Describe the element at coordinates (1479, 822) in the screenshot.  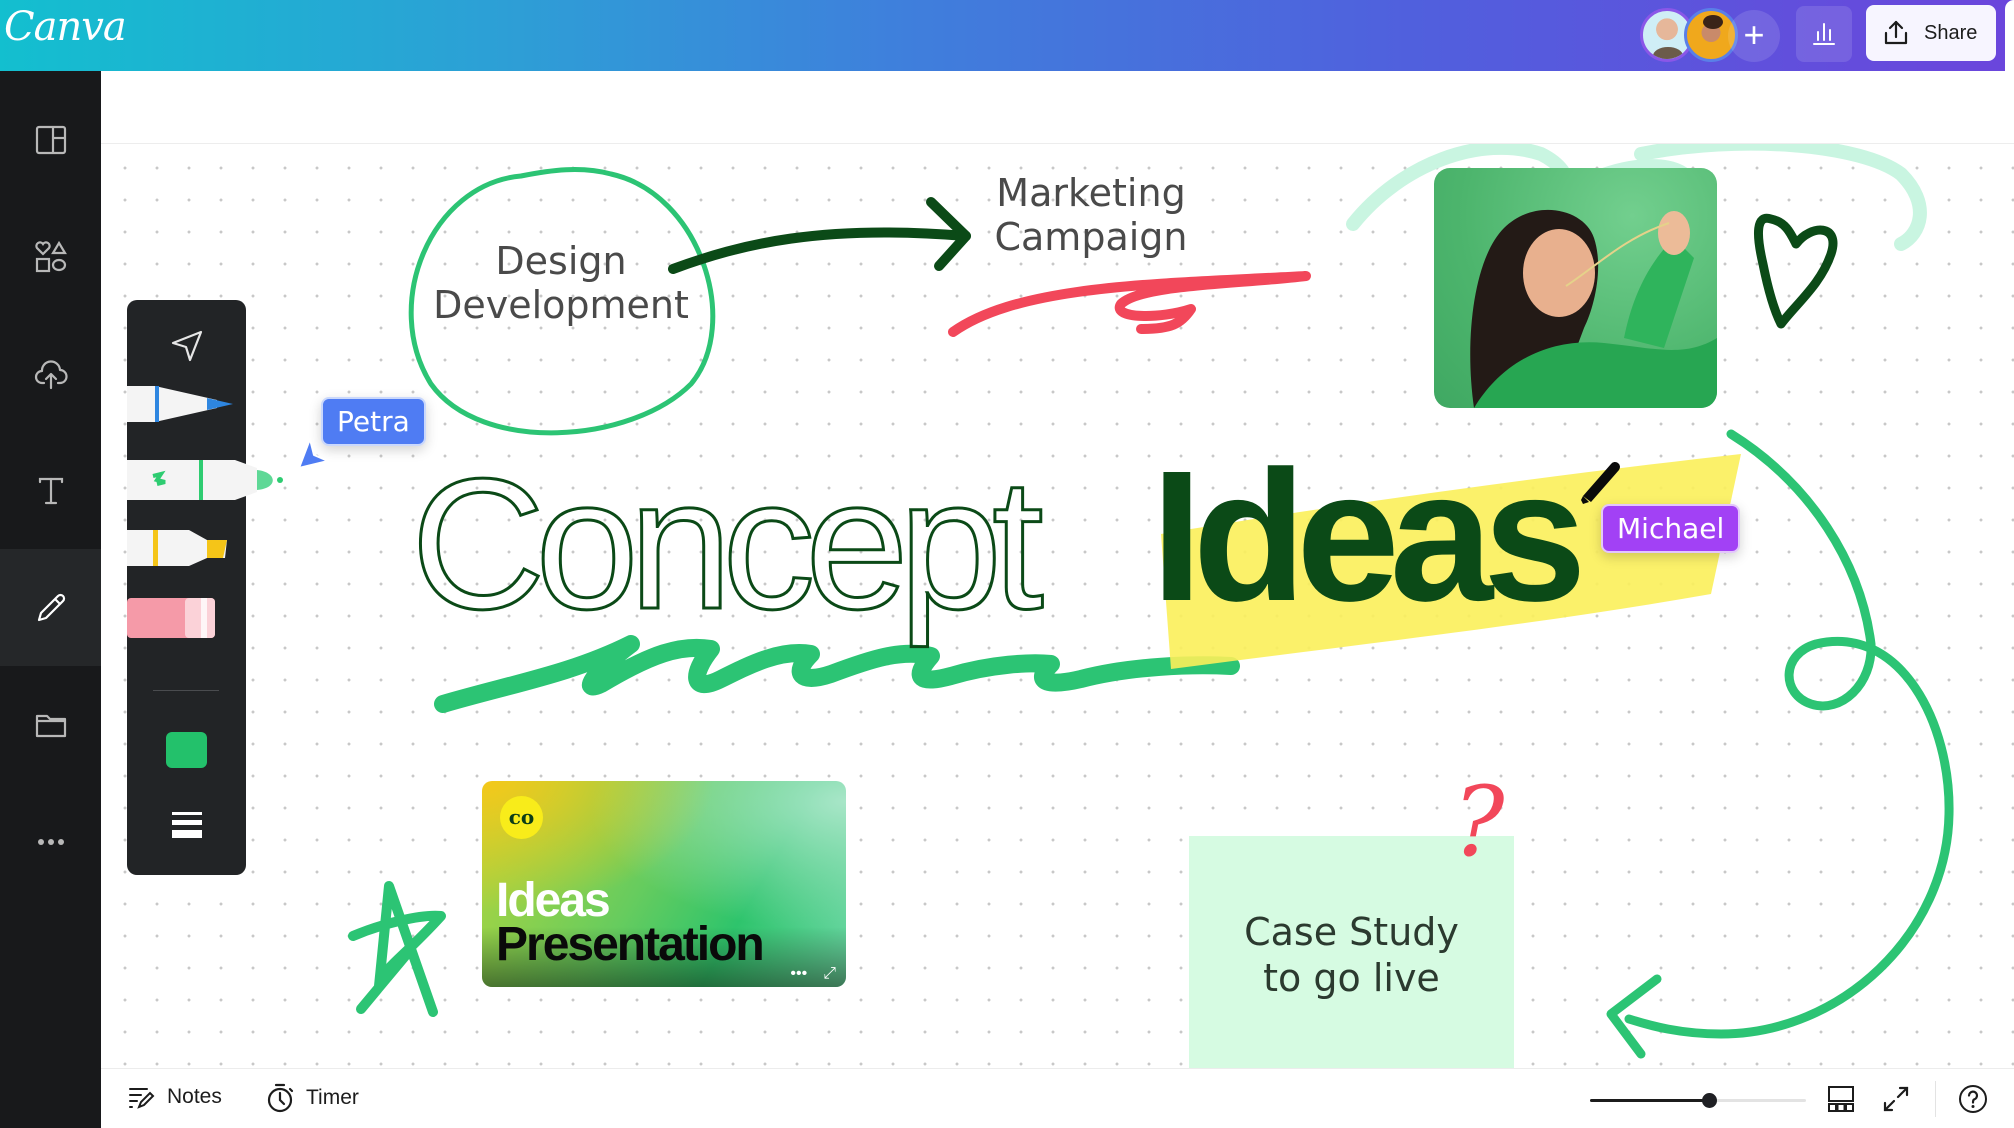
I see `question-mark-drawing: ?` at that location.